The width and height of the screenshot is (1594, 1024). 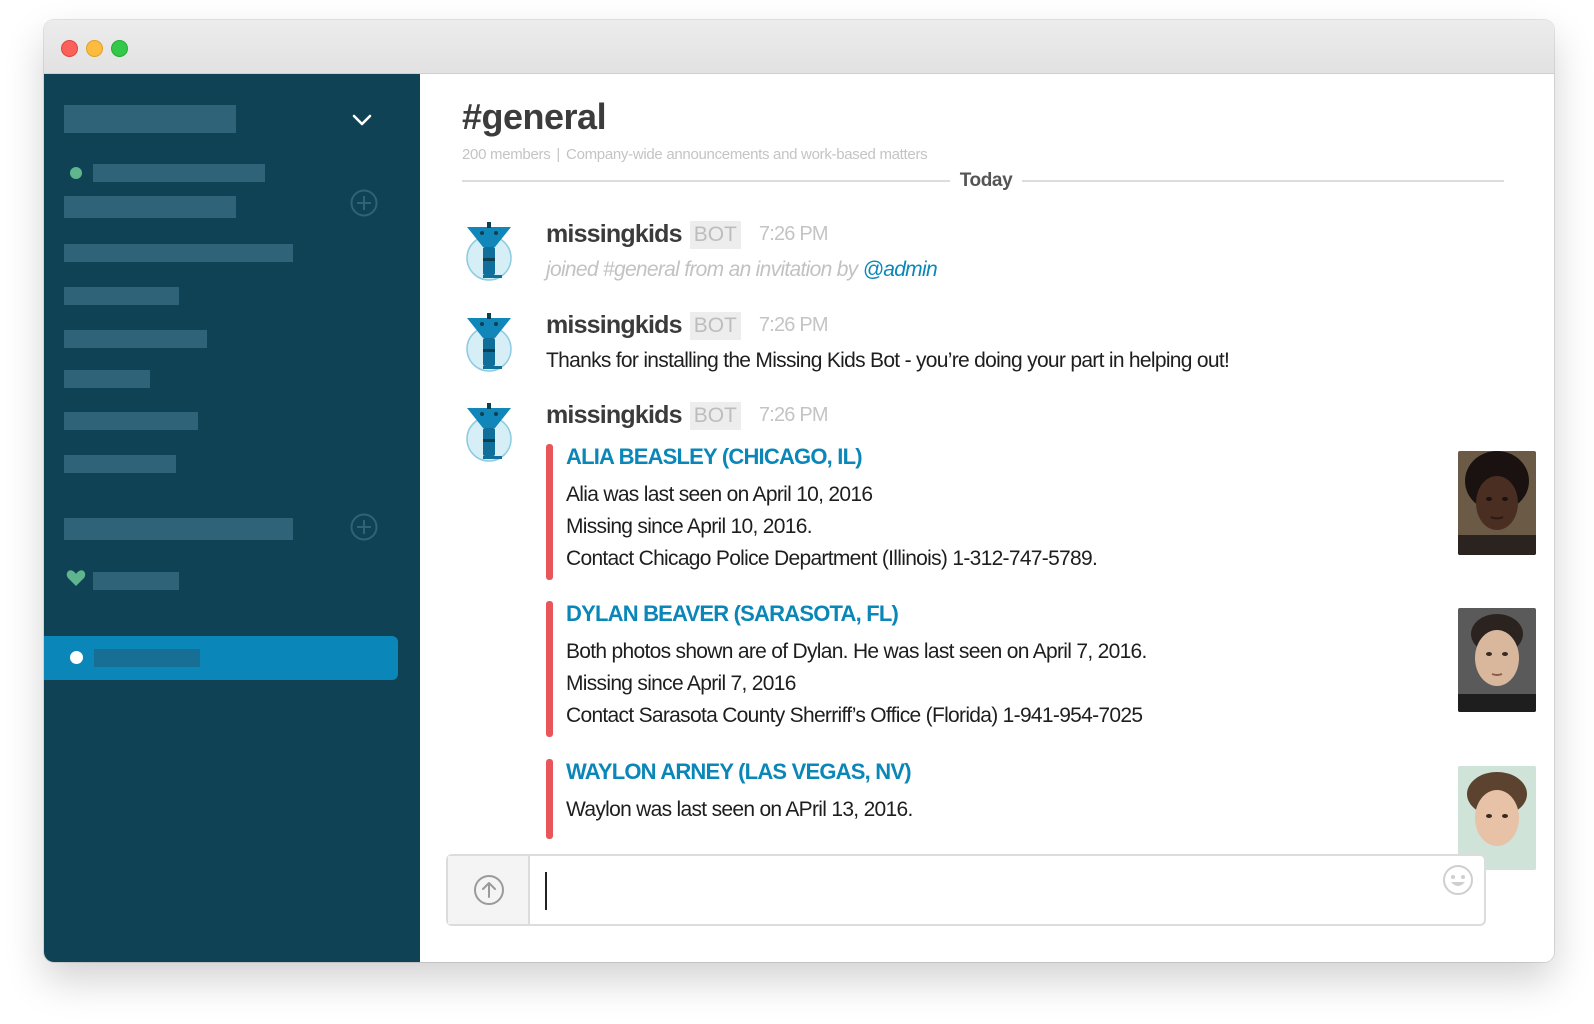 What do you see at coordinates (799, 47) in the screenshot?
I see `title-bar` at bounding box center [799, 47].